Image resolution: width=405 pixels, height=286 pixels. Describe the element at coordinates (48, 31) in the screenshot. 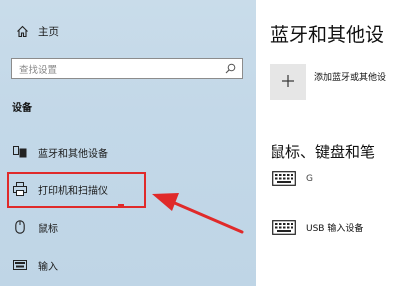

I see `home-label: 主页` at that location.